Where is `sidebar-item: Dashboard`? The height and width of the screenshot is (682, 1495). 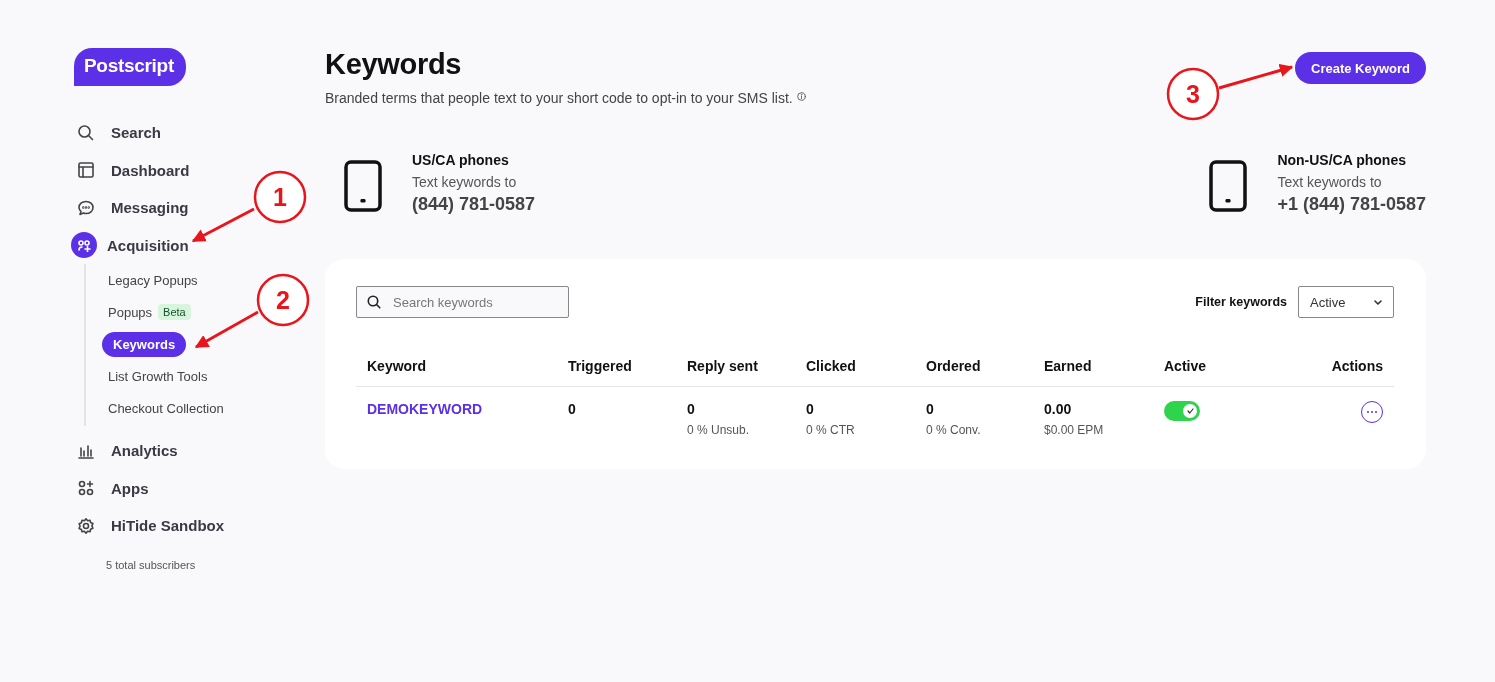 sidebar-item: Dashboard is located at coordinates (132, 170).